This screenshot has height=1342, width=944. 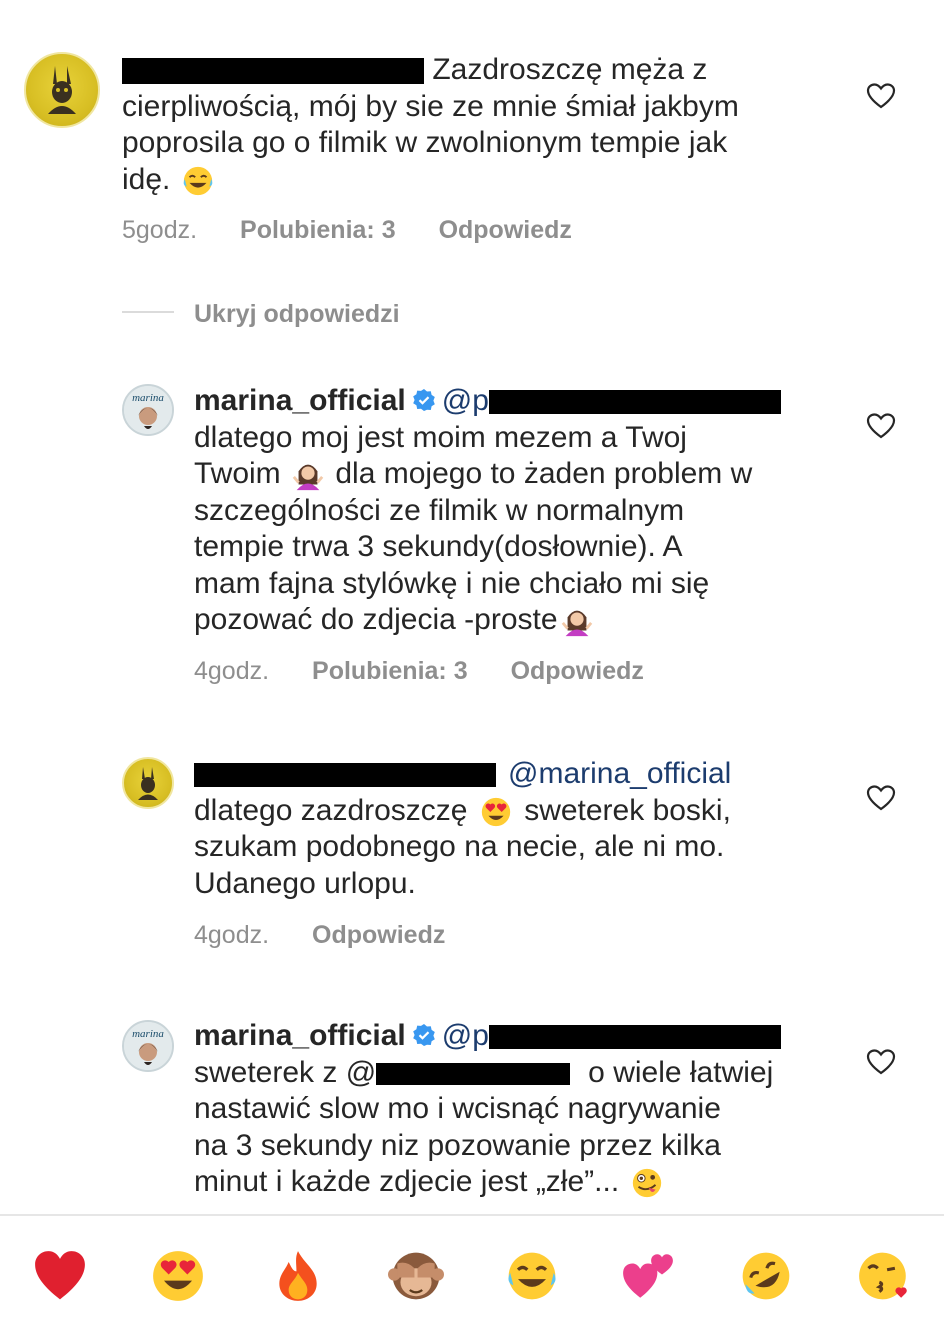 What do you see at coordinates (766, 1276) in the screenshot?
I see `rofl-icon` at bounding box center [766, 1276].